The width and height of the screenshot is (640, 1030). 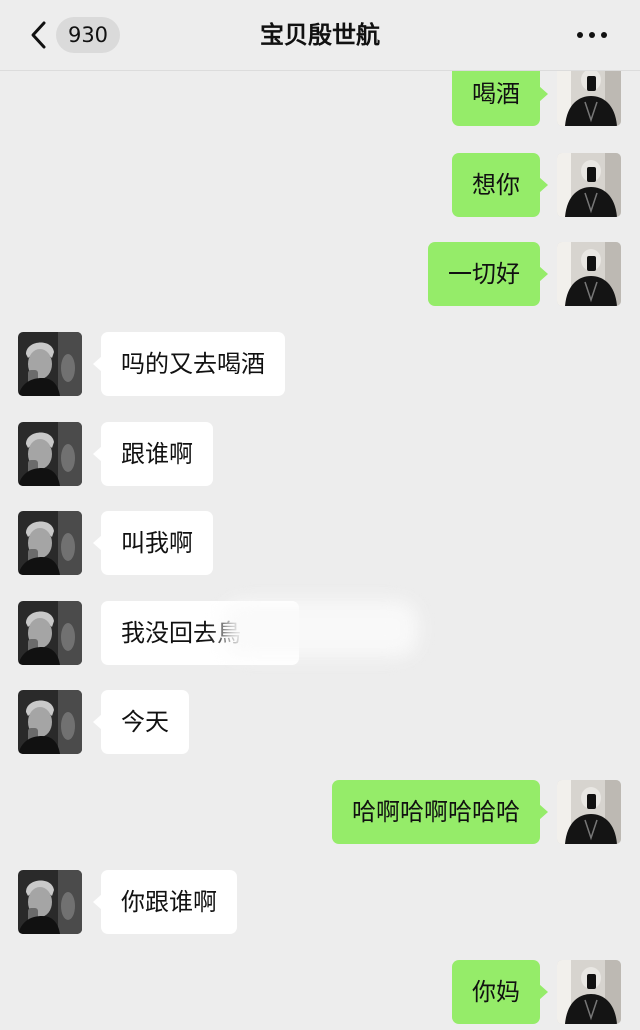 What do you see at coordinates (320, 94) in the screenshot?
I see `message-row: 喝酒` at bounding box center [320, 94].